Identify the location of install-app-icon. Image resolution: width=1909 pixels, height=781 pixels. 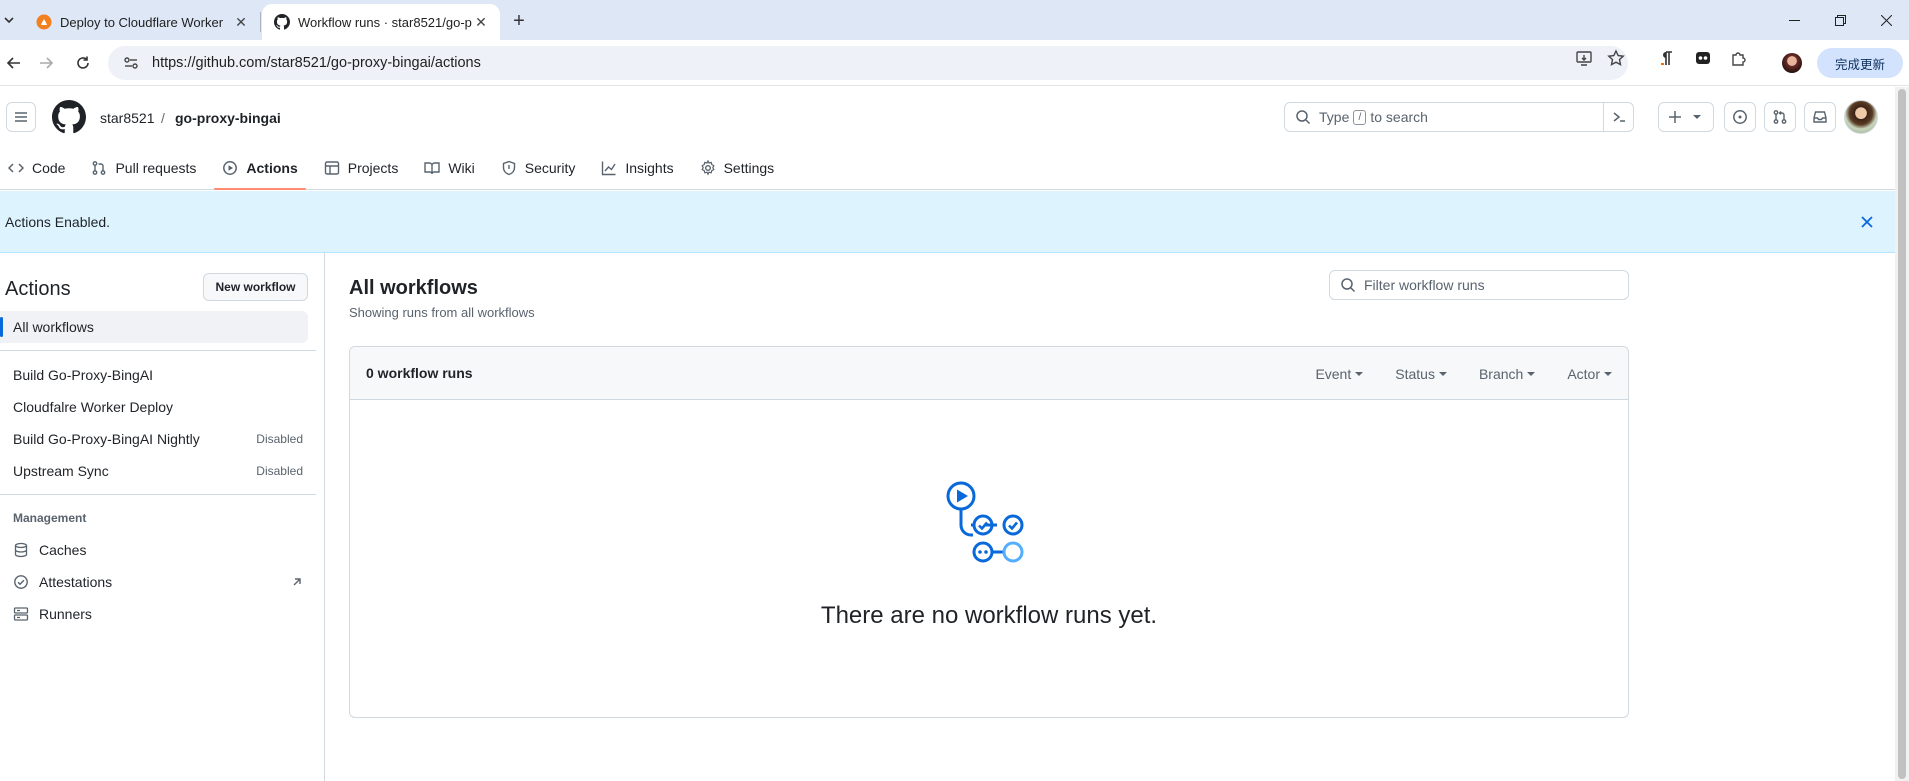
(1584, 58).